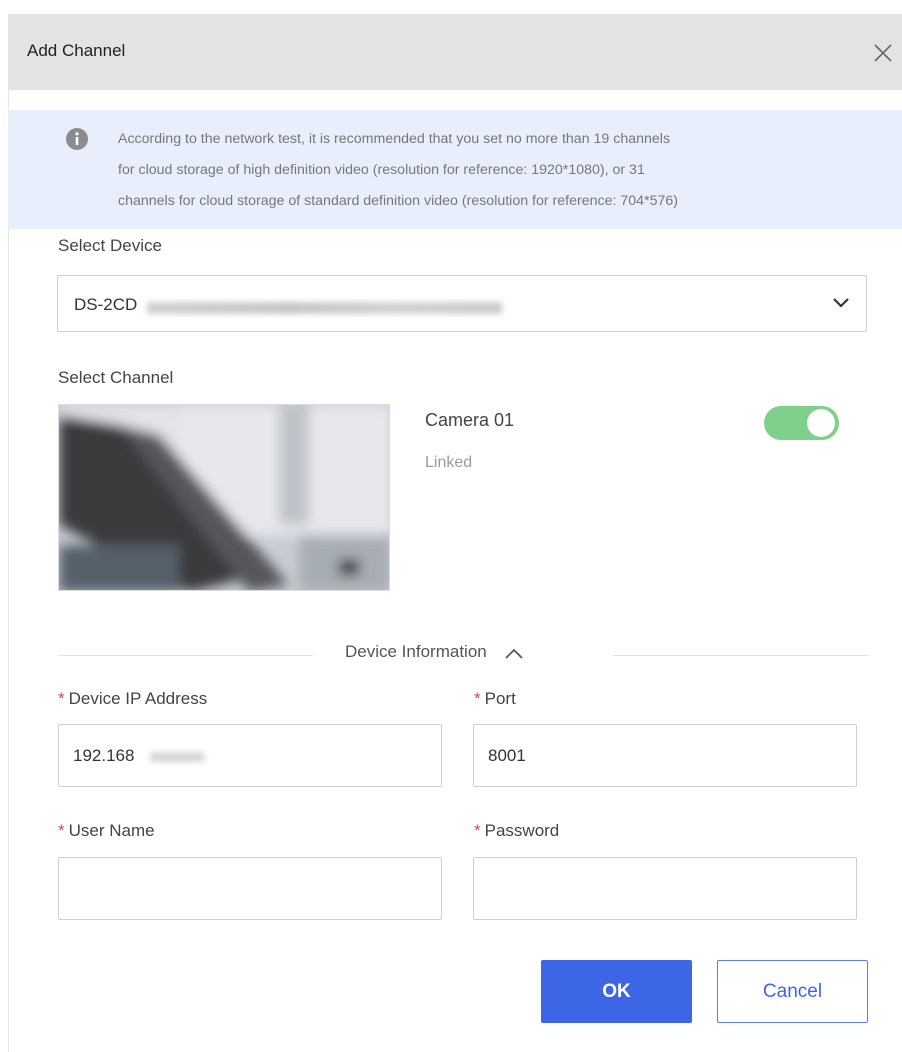 This screenshot has width=902, height=1052. I want to click on username-label: * User Name, so click(106, 831).